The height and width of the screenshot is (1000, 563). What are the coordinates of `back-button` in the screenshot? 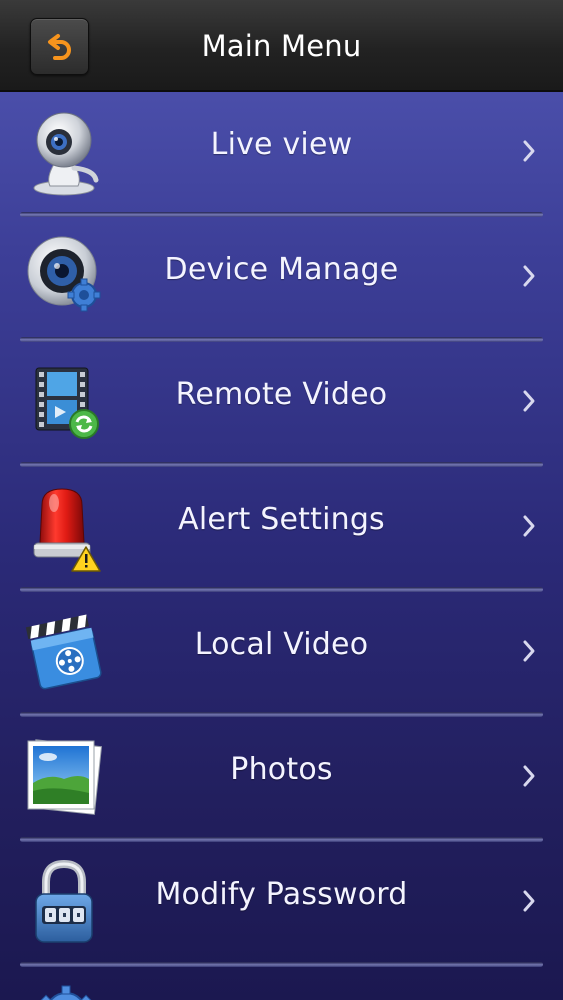 It's located at (59, 46).